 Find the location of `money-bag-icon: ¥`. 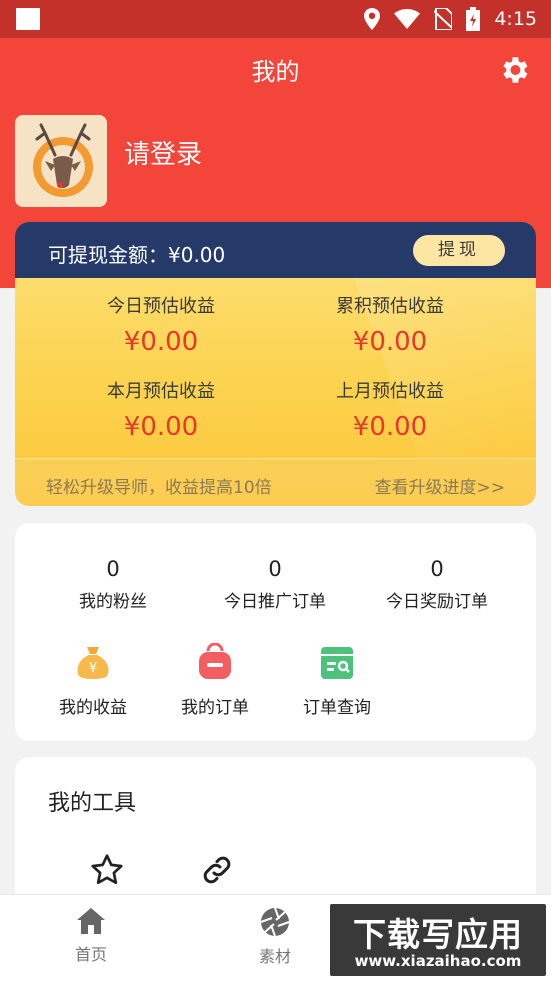

money-bag-icon: ¥ is located at coordinates (93, 663).